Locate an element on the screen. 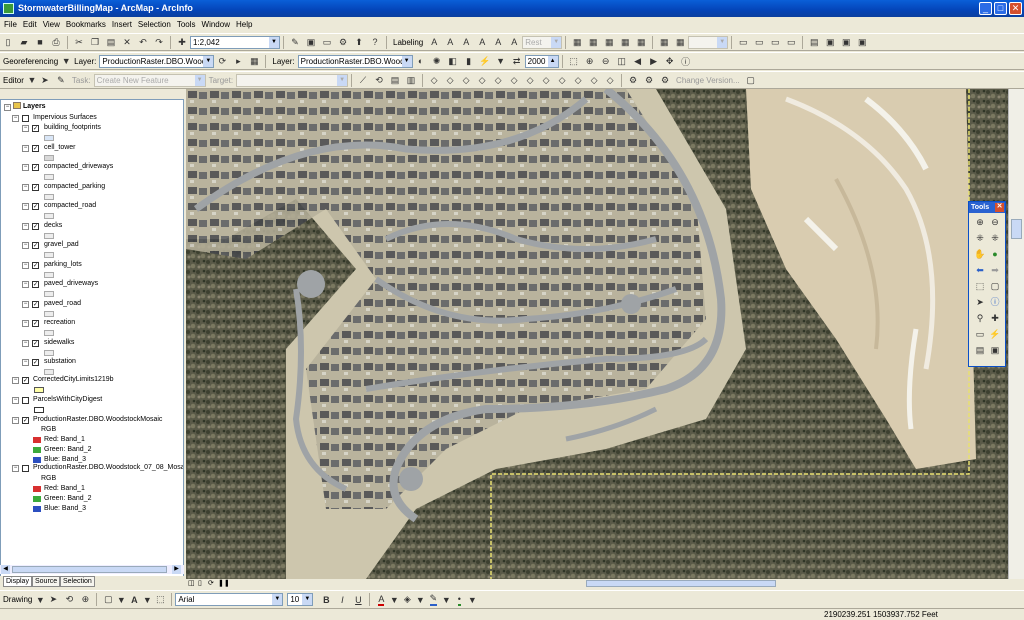 The image size is (1024, 620). versioning-3-icon: ⚙ is located at coordinates (665, 80).